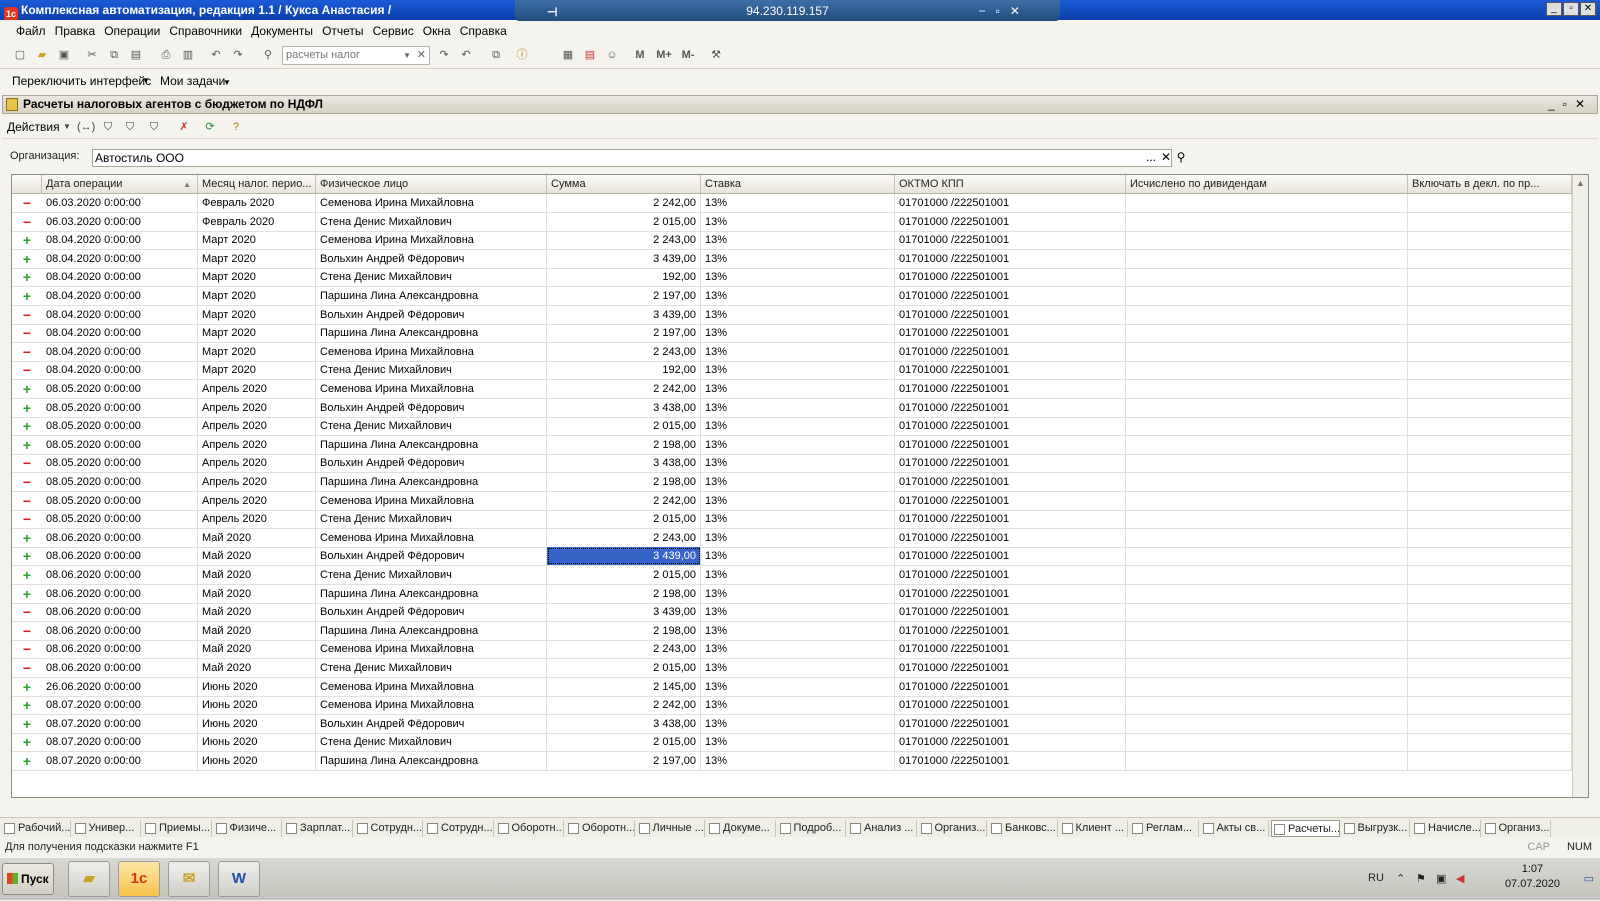 The height and width of the screenshot is (901, 1600). I want to click on print-preview-icon: ▥, so click(188, 55).